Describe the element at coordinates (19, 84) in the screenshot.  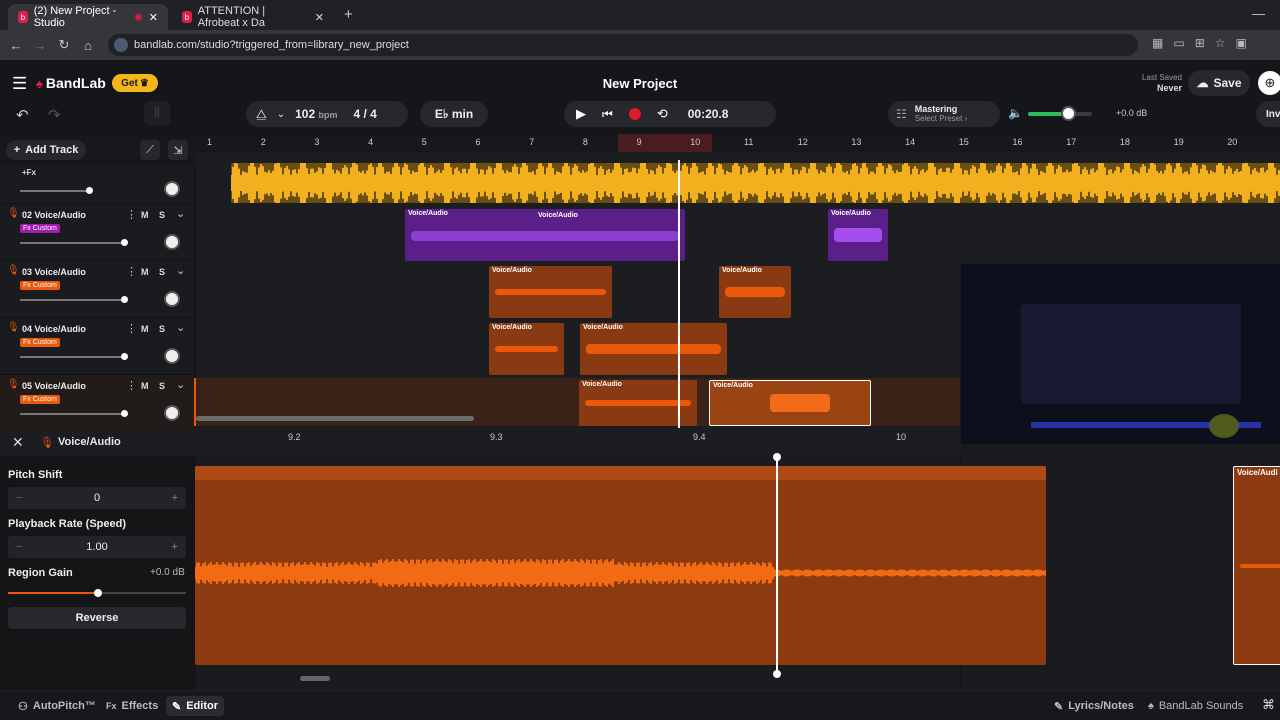
I see `menu-icon: ☰` at that location.